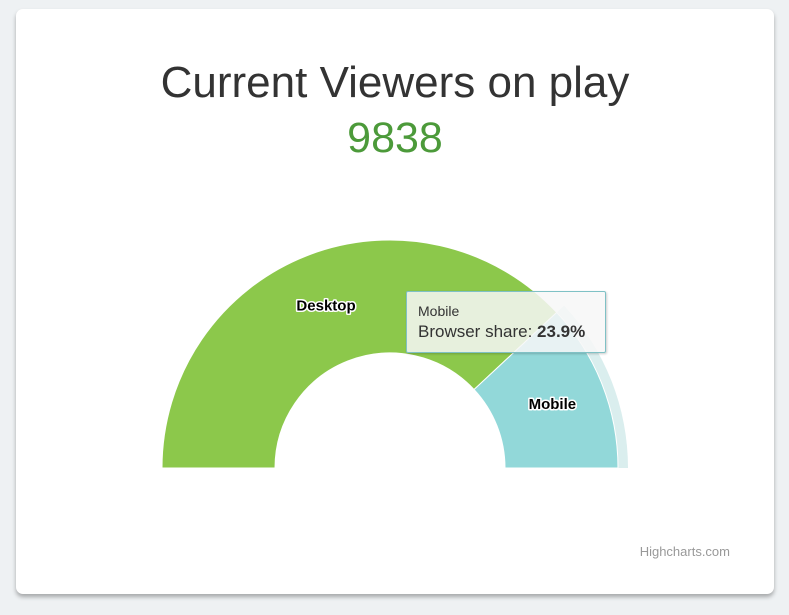 Image resolution: width=789 pixels, height=615 pixels. What do you see at coordinates (685, 551) in the screenshot?
I see `credits-link: Highcharts.com` at bounding box center [685, 551].